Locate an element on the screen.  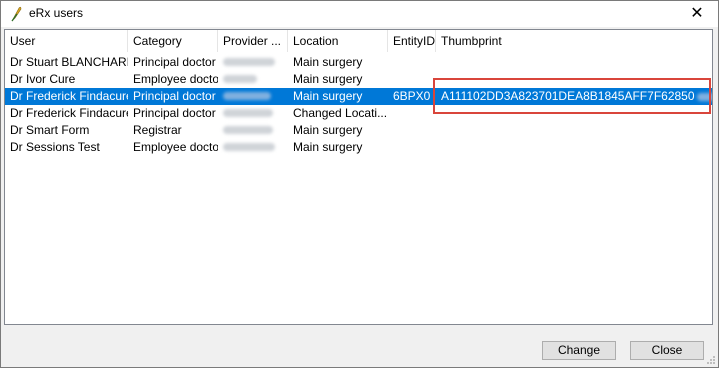
column-header-location: Location is located at coordinates (338, 41).